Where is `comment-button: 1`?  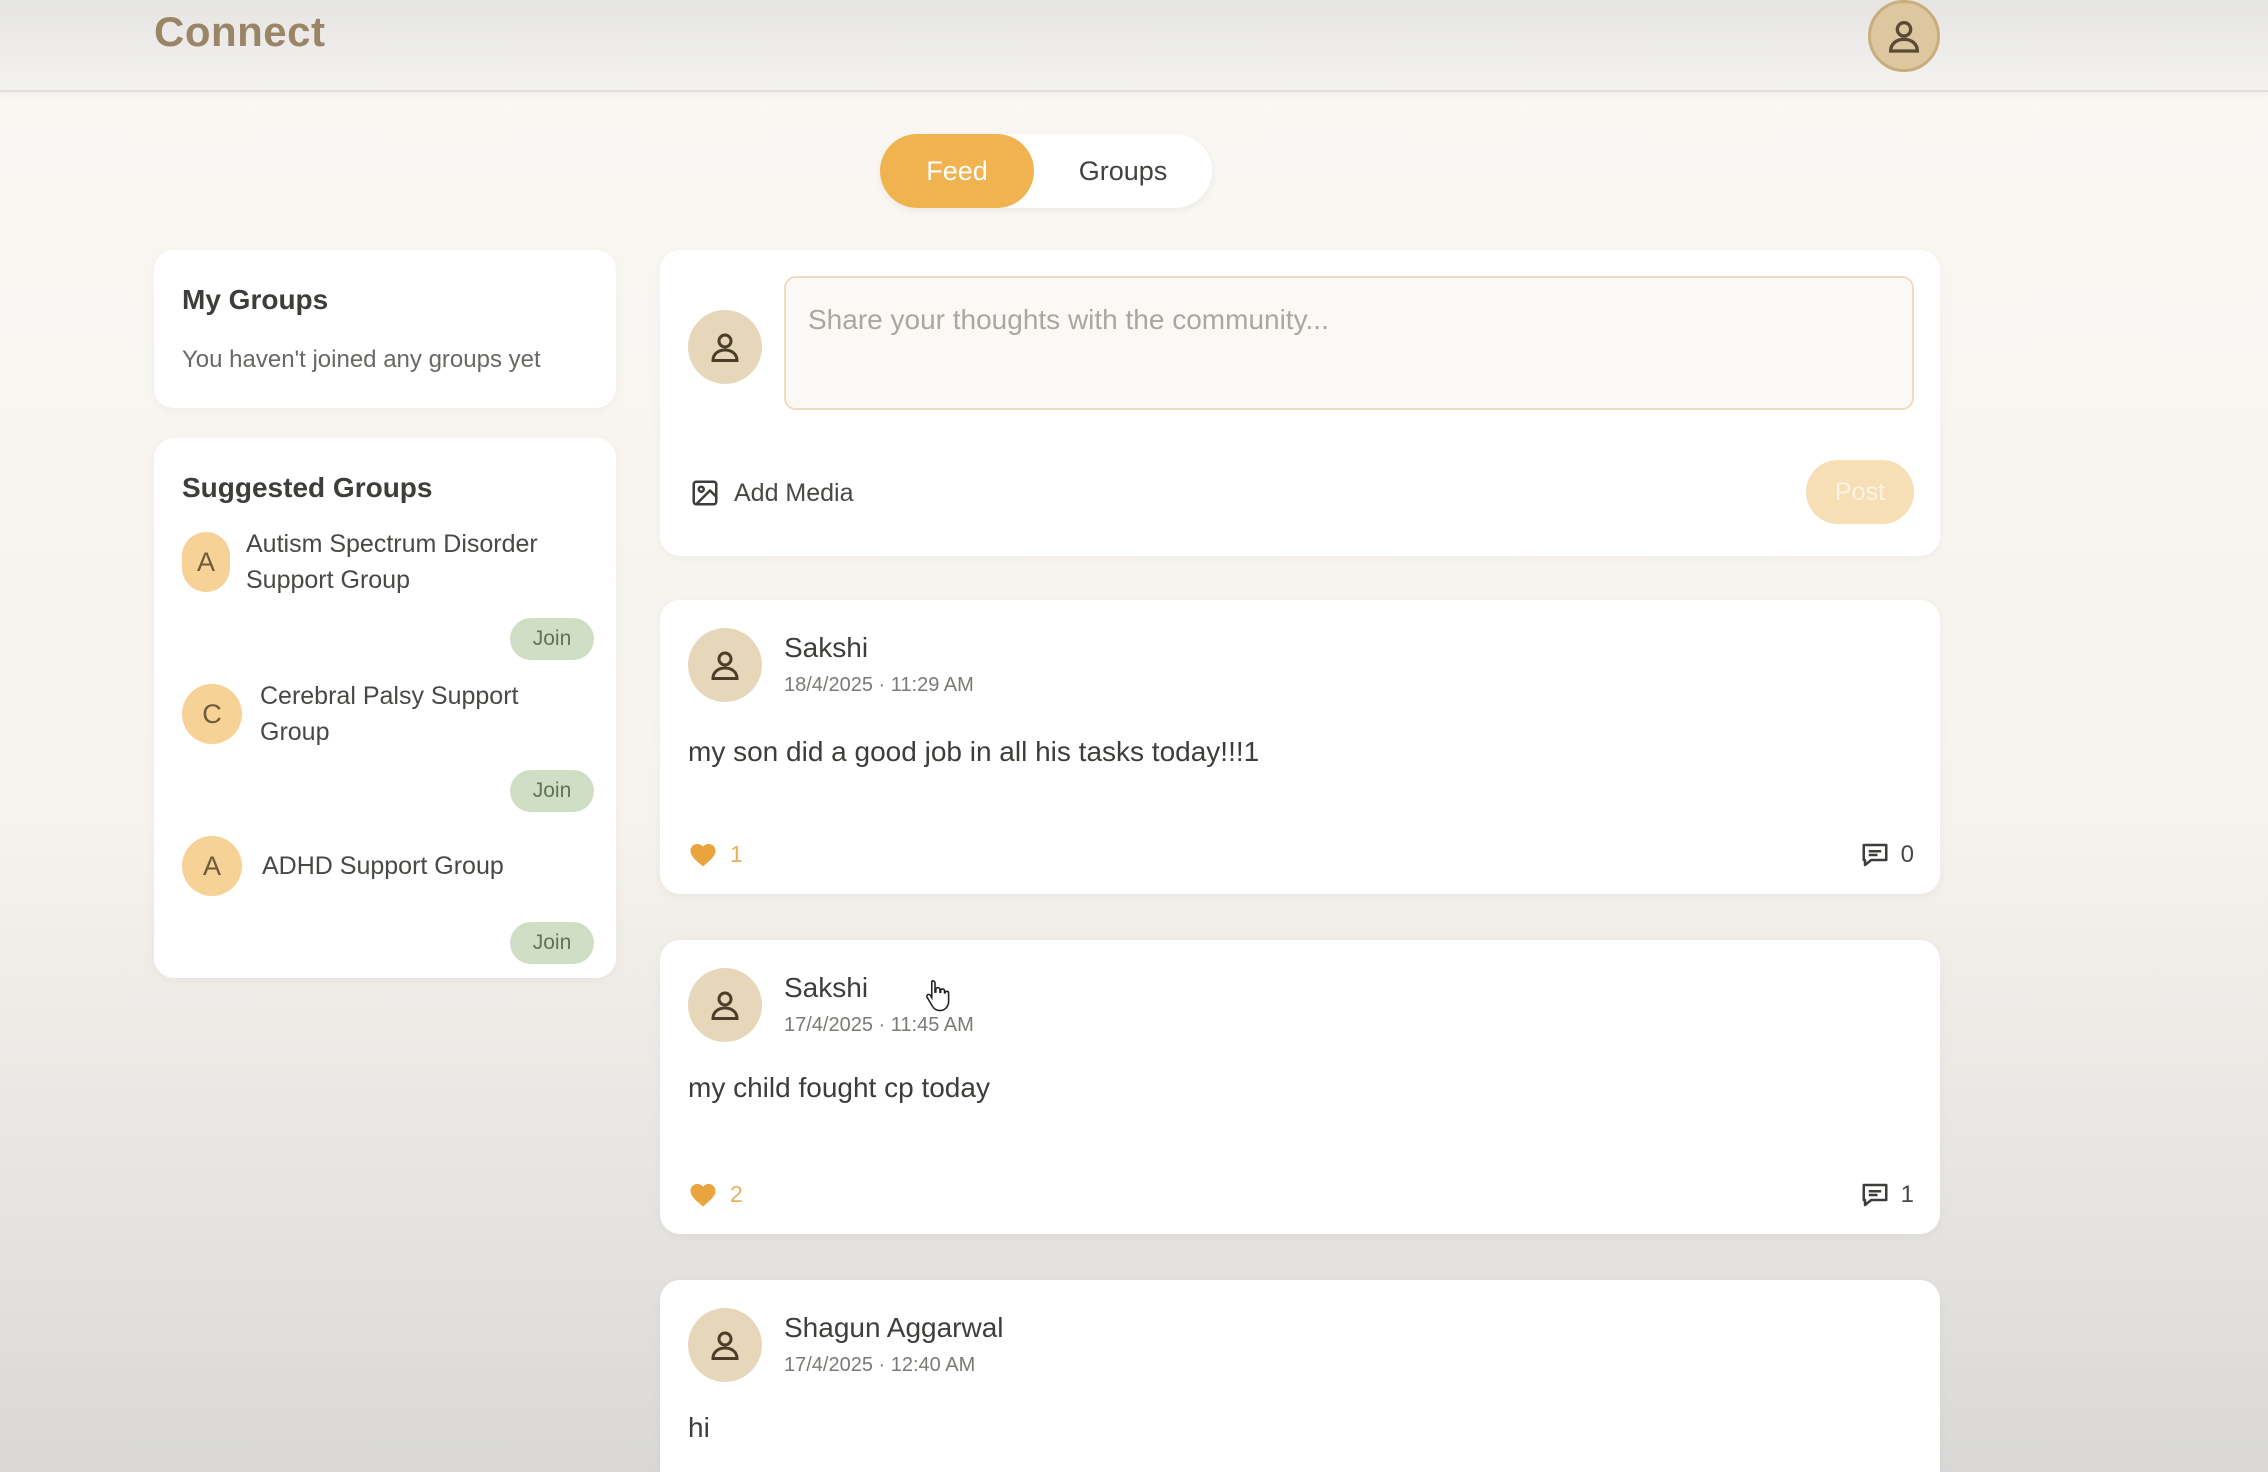
comment-button: 1 is located at coordinates (1886, 1195).